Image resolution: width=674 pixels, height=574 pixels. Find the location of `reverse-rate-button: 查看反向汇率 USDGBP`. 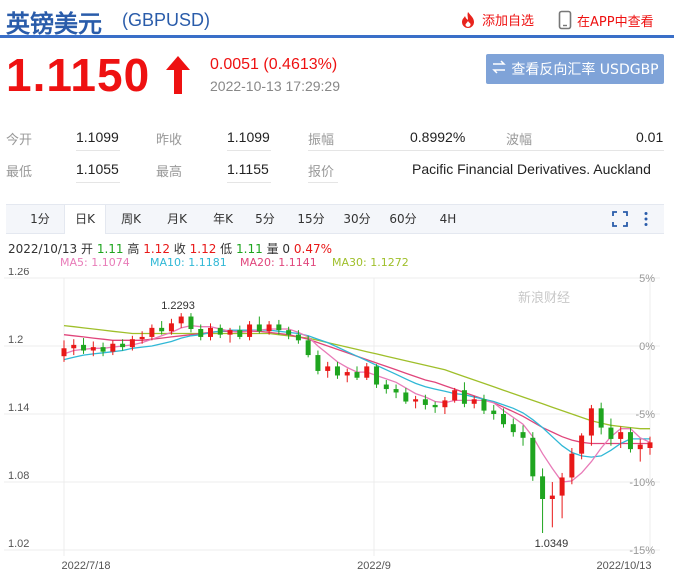

reverse-rate-button: 查看反向汇率 USDGBP is located at coordinates (575, 69).